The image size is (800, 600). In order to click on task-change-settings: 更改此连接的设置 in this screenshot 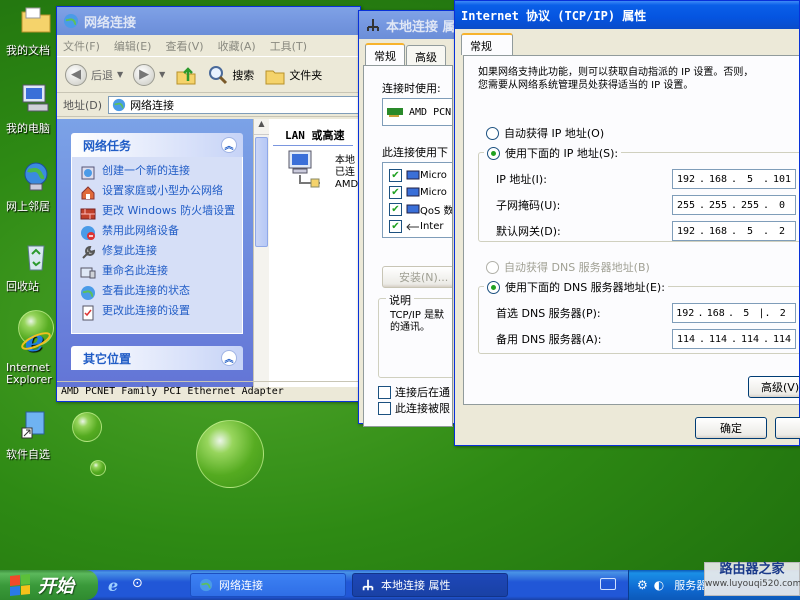, I will do `click(159, 313)`.